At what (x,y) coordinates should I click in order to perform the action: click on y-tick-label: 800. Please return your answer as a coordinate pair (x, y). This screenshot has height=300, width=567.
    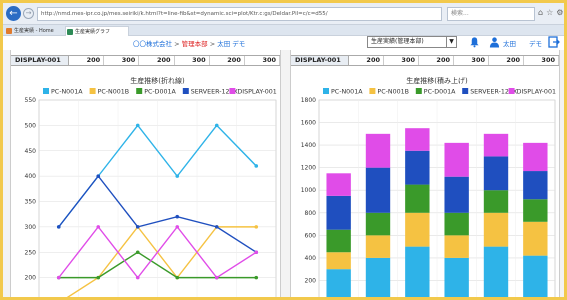
    Looking at the image, I should click on (311, 213).